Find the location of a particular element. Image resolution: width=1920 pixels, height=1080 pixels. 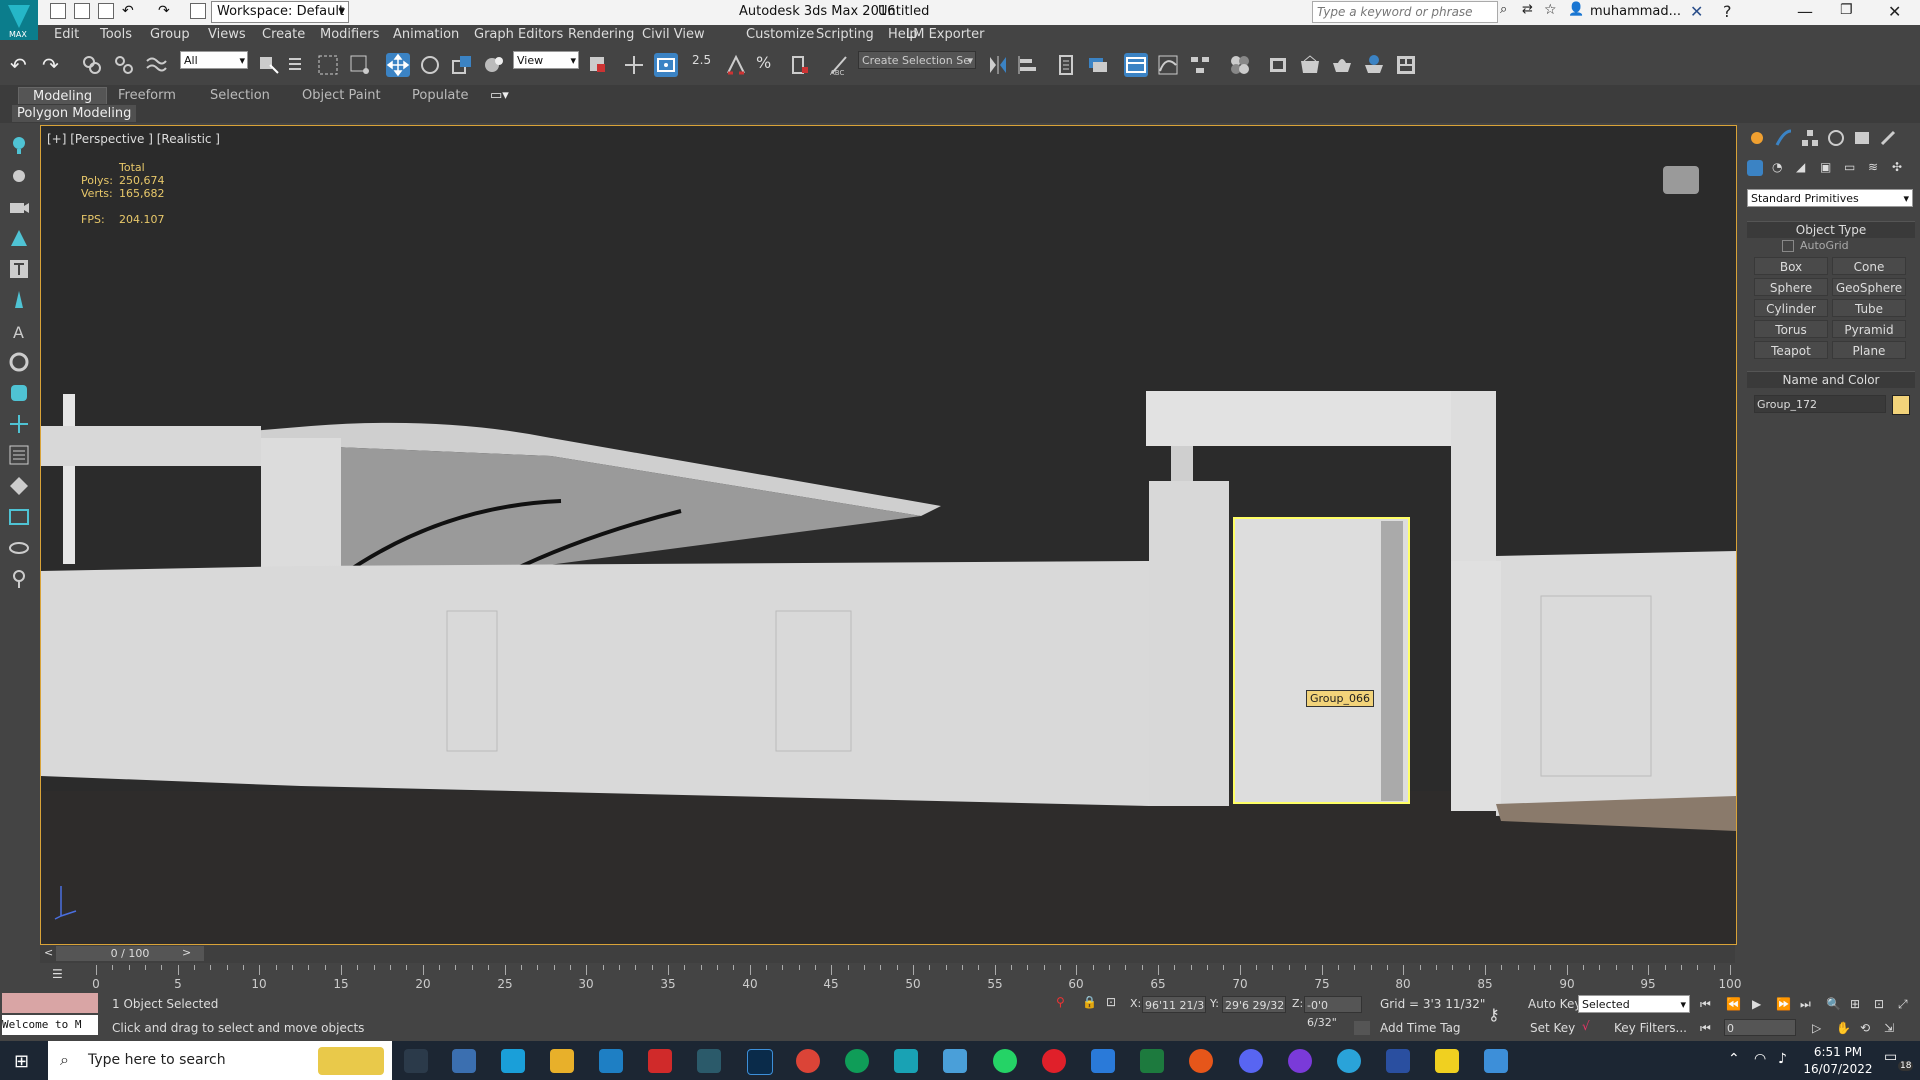

menu-scripting: Scripting is located at coordinates (845, 34).